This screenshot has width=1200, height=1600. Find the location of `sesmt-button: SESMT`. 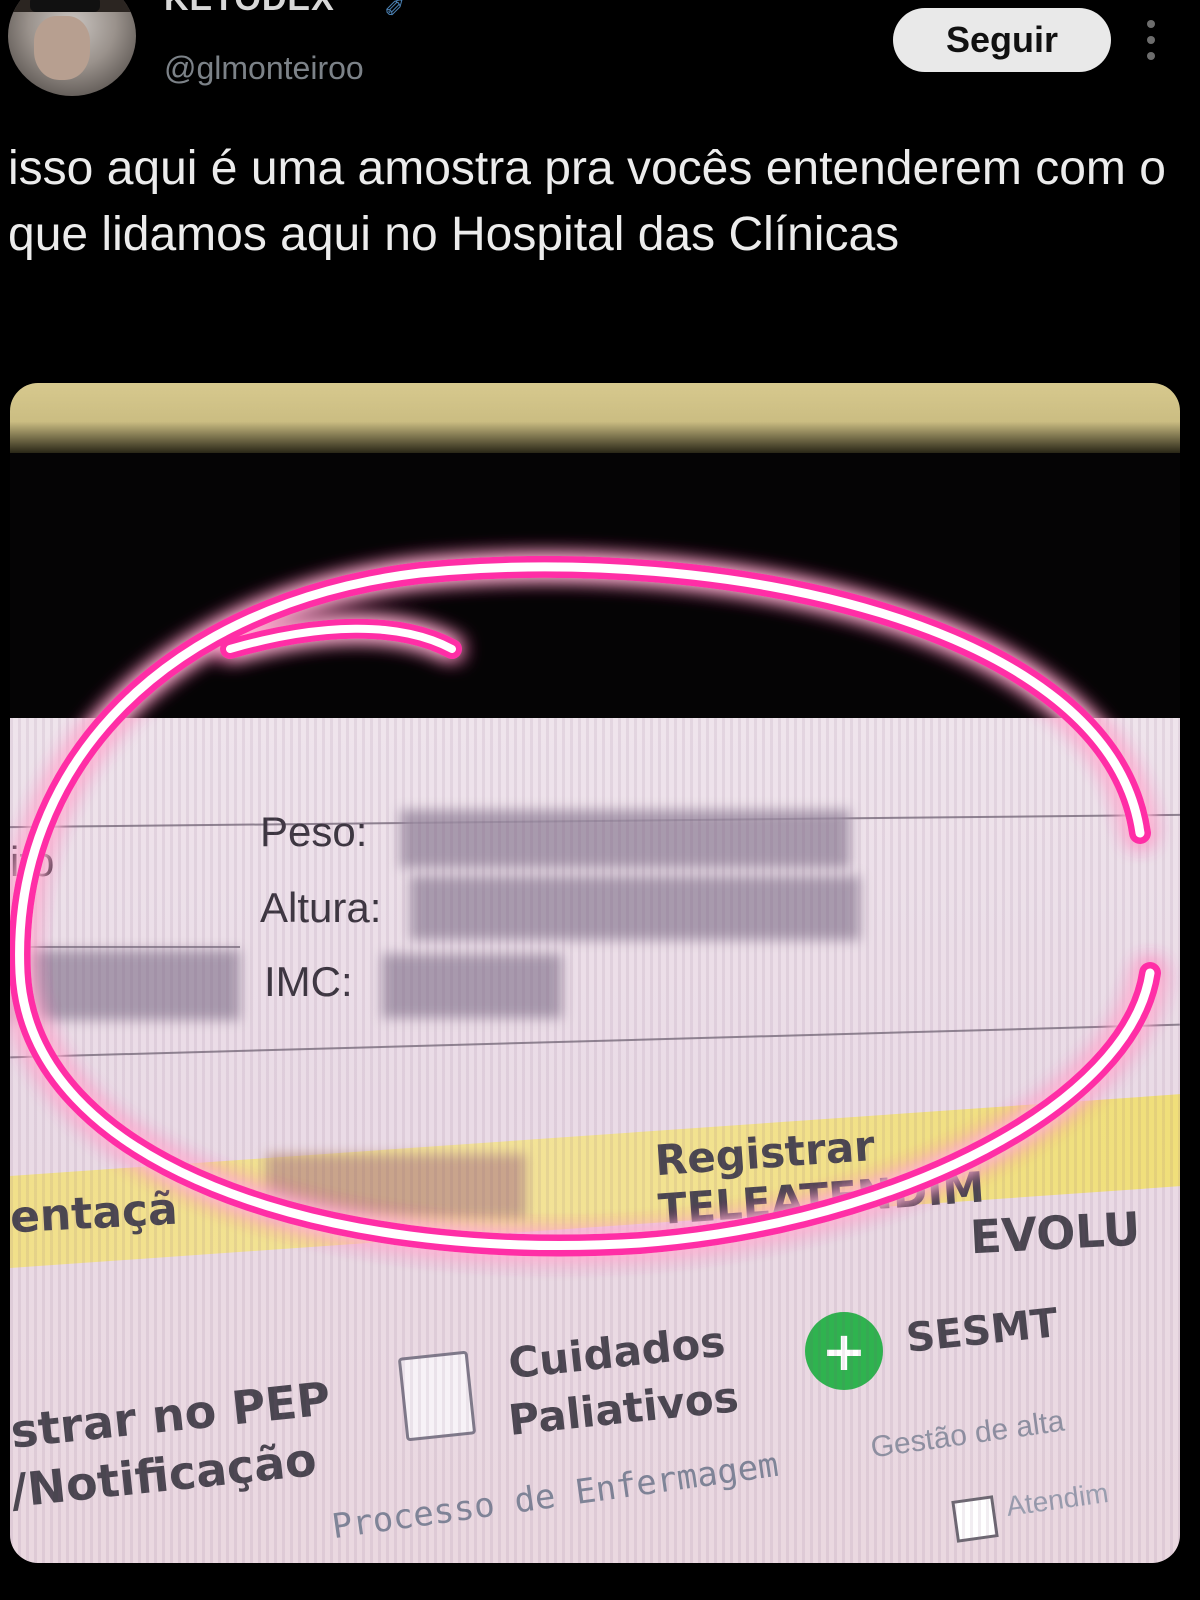

sesmt-button: SESMT is located at coordinates (982, 1331).